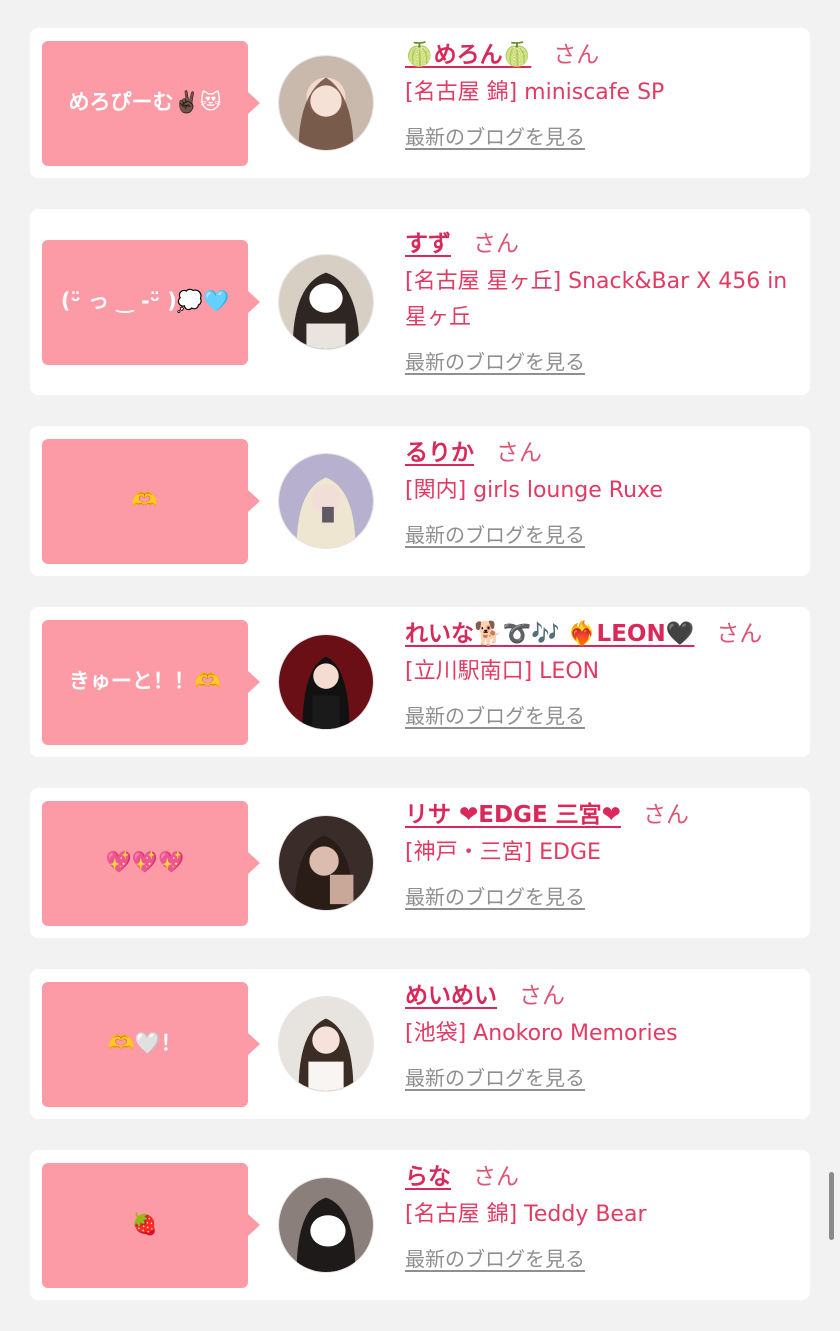  Describe the element at coordinates (151, 103) in the screenshot. I see `comment-bubble: めろぴーむ✌🏿😻` at that location.